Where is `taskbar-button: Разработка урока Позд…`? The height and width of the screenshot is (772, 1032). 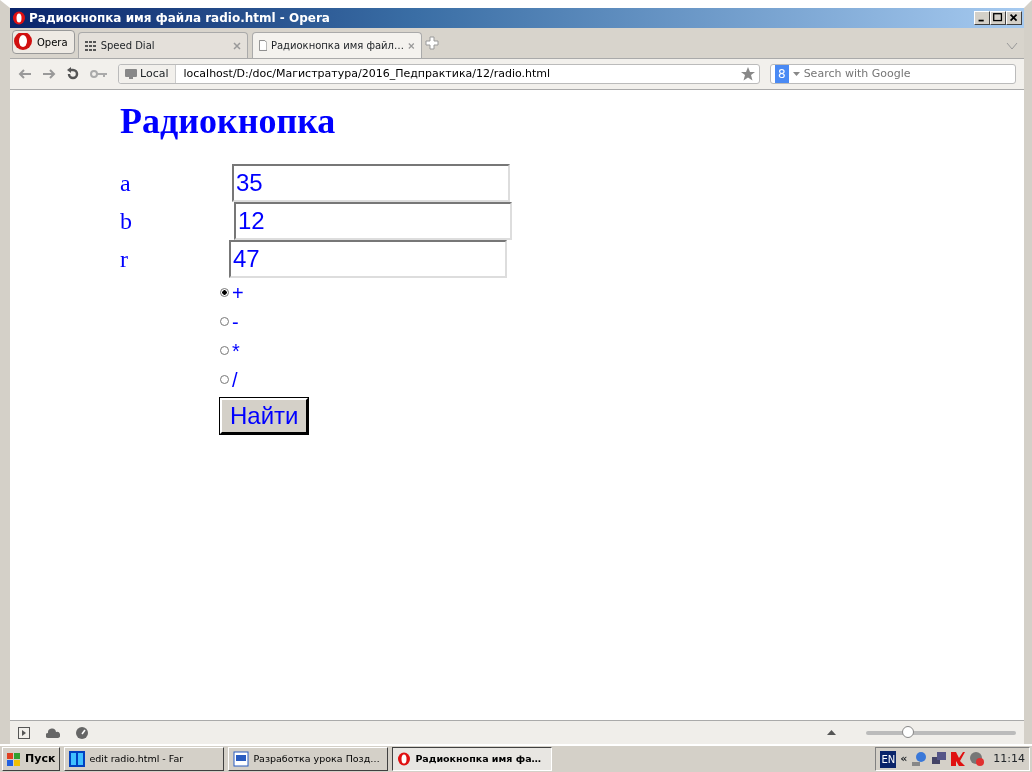 taskbar-button: Разработка урока Позд… is located at coordinates (308, 759).